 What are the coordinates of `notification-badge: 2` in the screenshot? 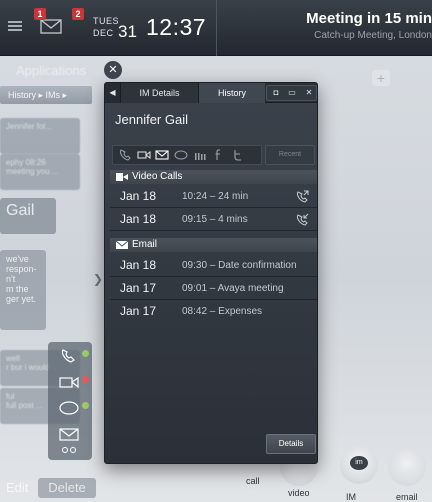 It's located at (78, 14).